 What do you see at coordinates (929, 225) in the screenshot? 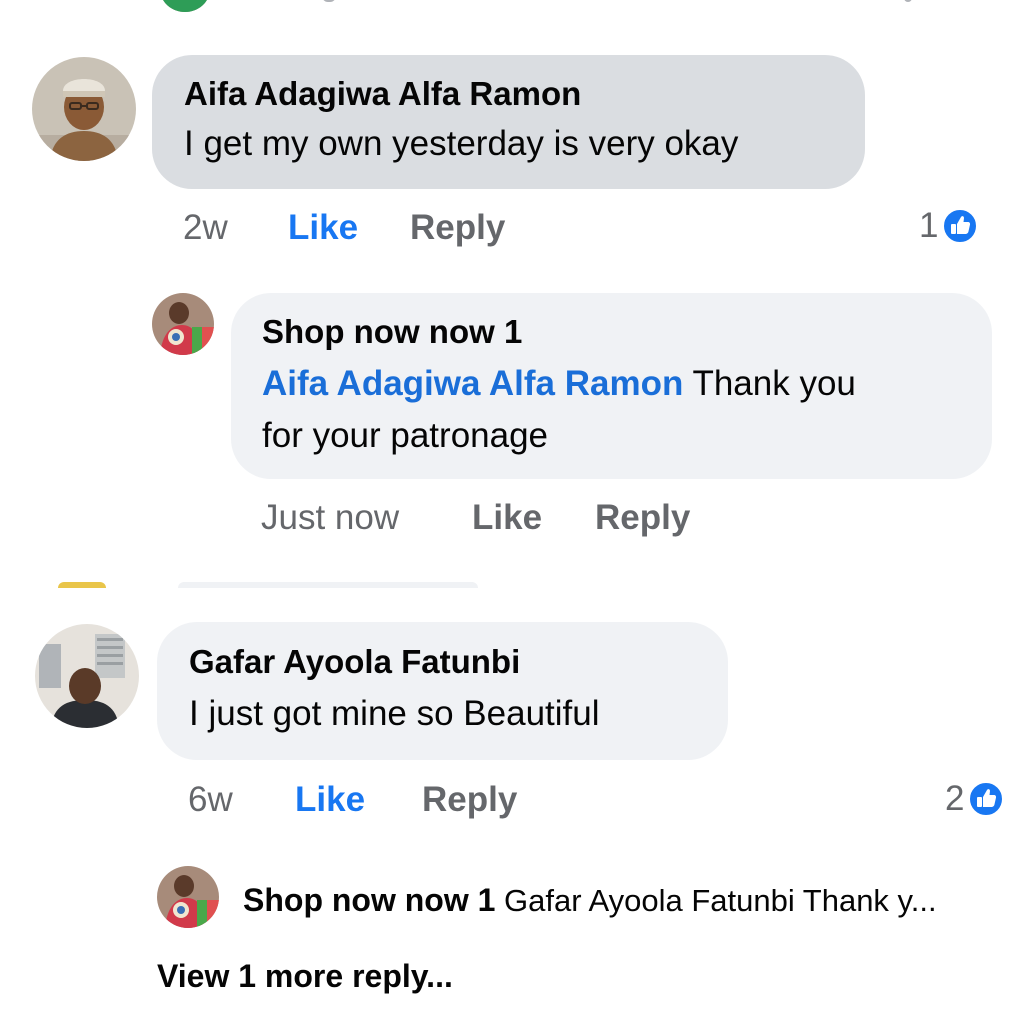
I see `reaction-count: 1` at bounding box center [929, 225].